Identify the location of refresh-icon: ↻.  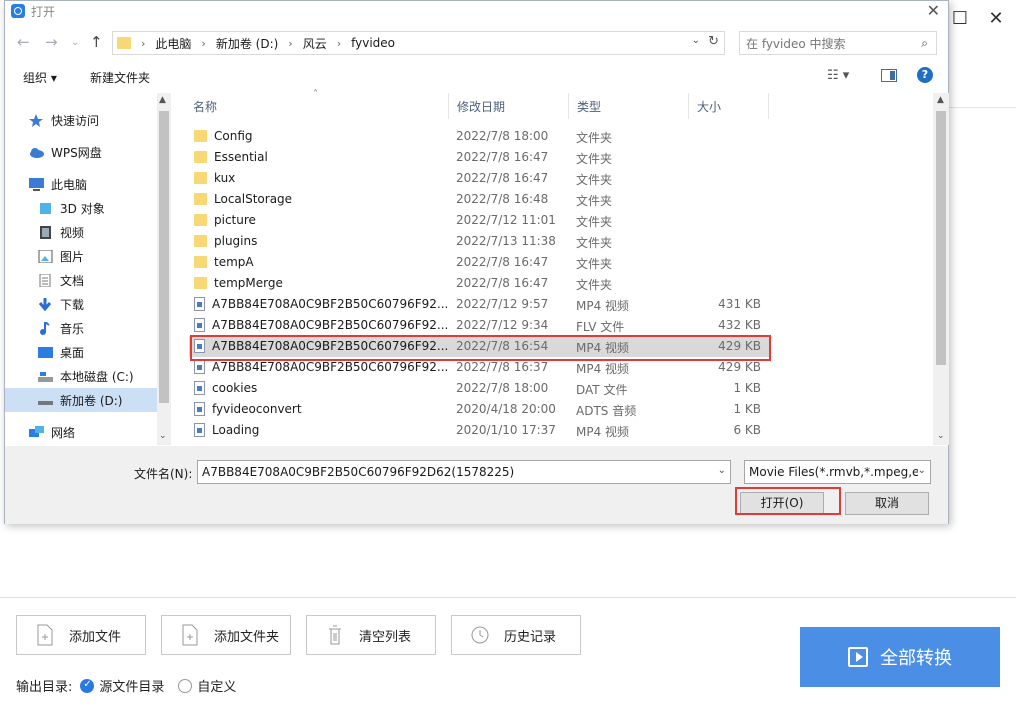
(713, 41).